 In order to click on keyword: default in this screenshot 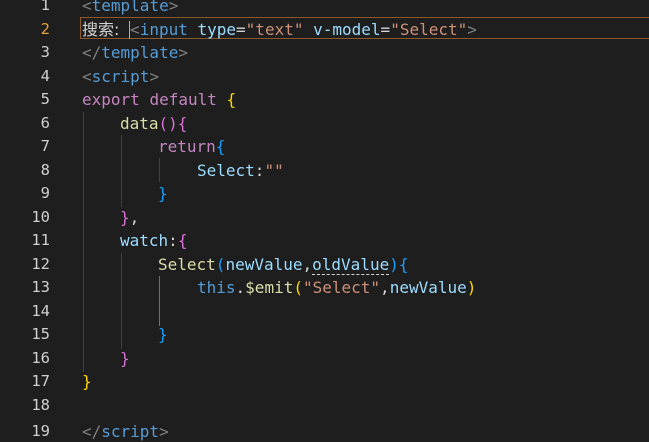, I will do `click(183, 99)`.